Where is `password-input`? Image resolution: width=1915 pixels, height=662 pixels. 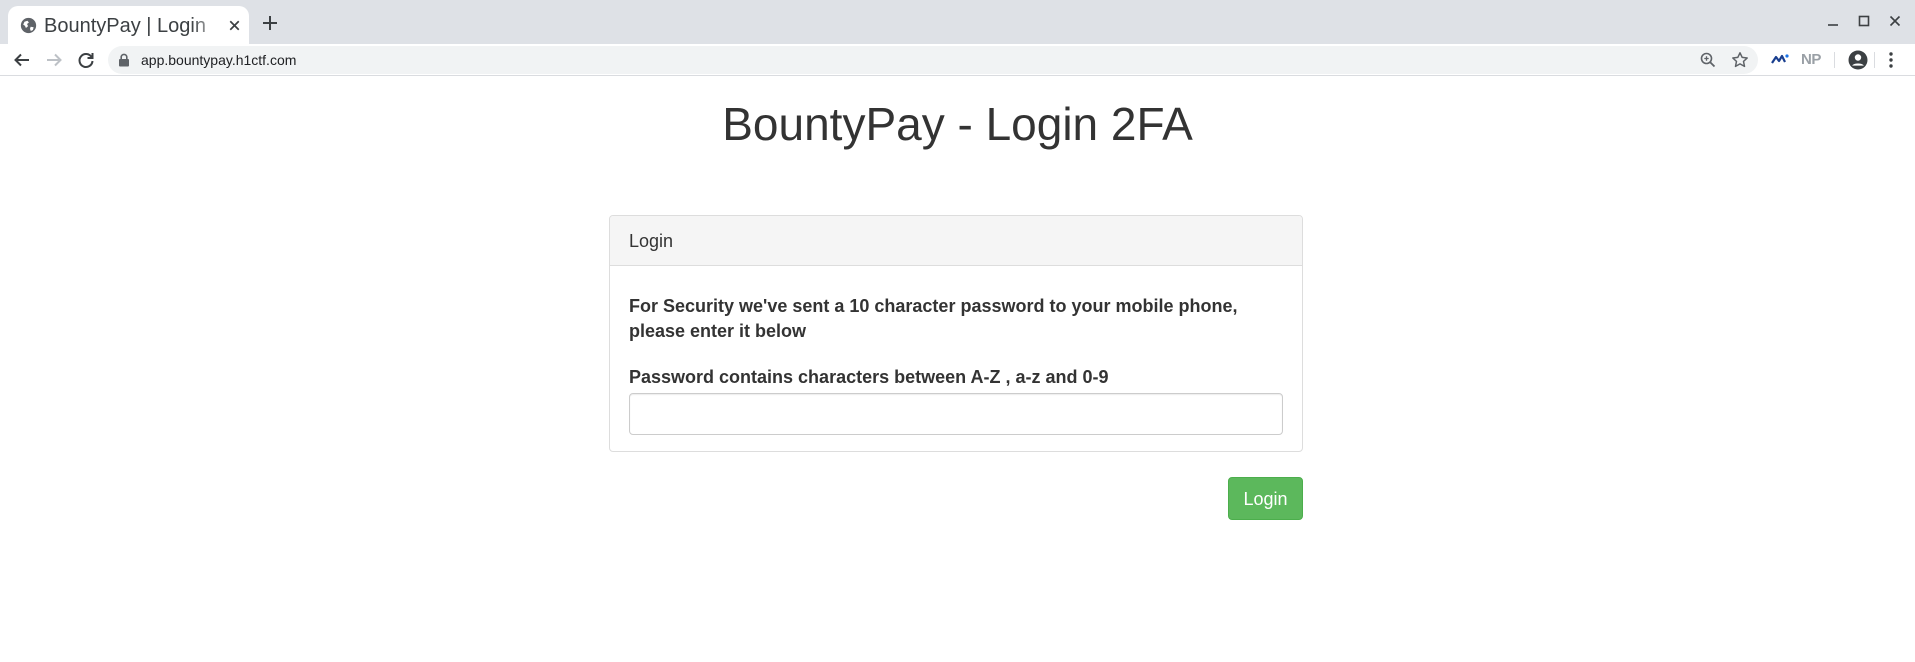 password-input is located at coordinates (956, 414).